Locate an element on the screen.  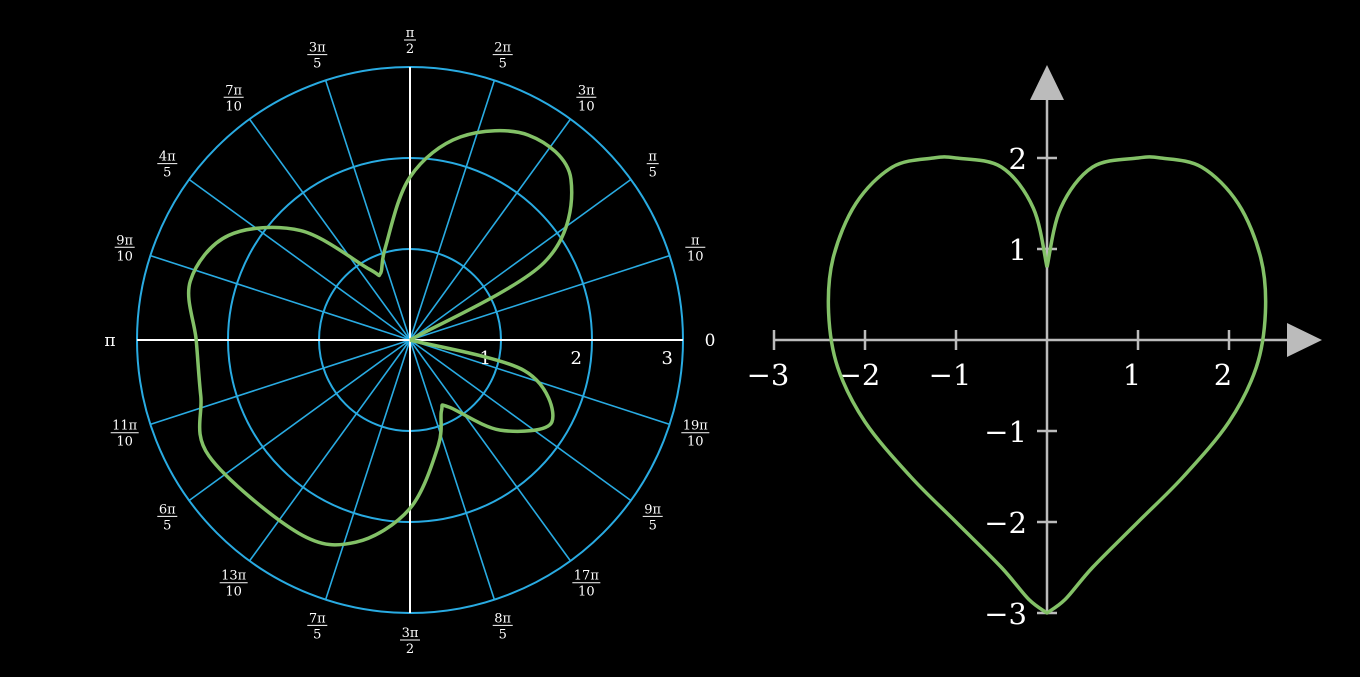
y-tick-label: −3 is located at coordinates (1005, 614).